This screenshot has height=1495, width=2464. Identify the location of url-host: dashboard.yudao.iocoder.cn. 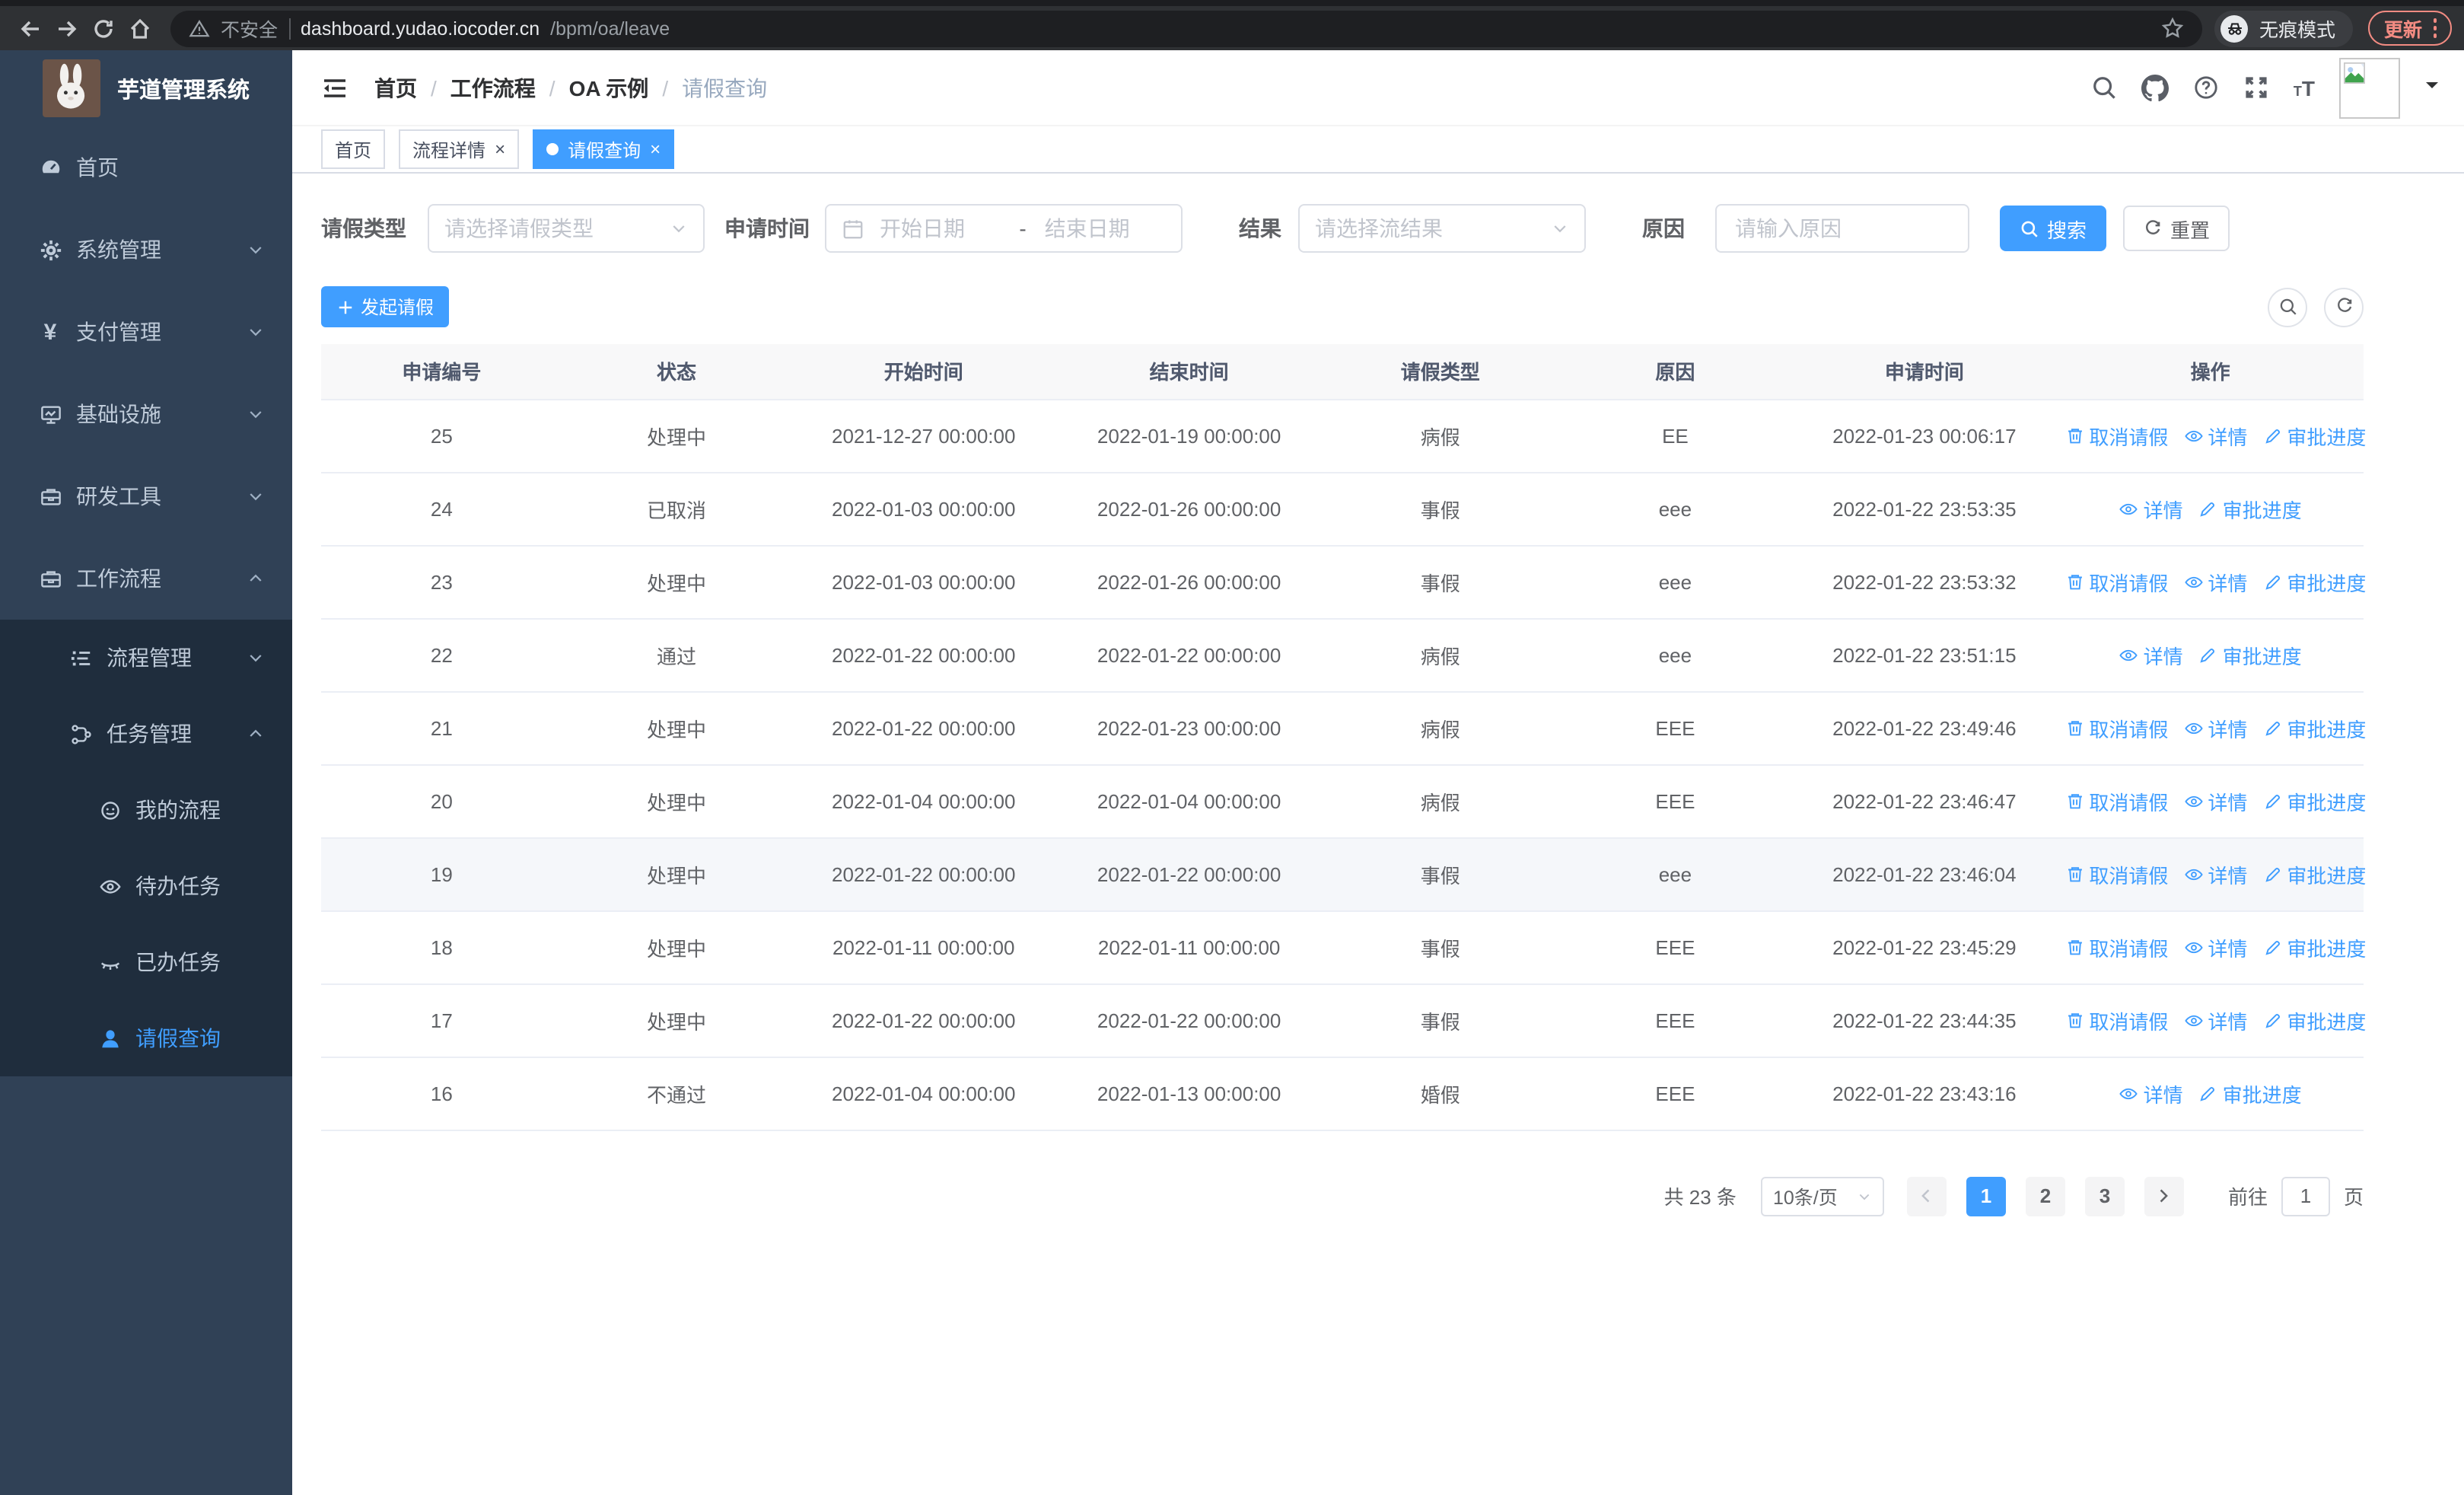
(420, 29).